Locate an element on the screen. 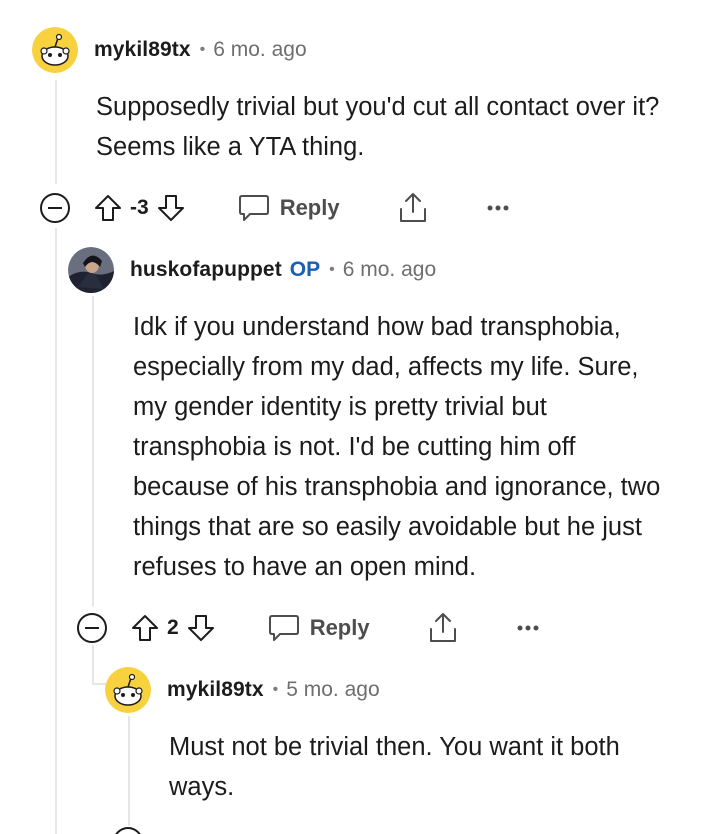 This screenshot has width=720, height=834. vote-count: 2 is located at coordinates (173, 627).